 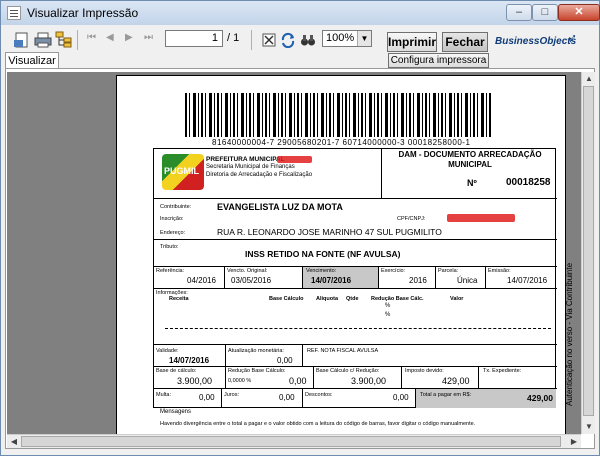 What do you see at coordinates (289, 41) in the screenshot?
I see `refresh-icon` at bounding box center [289, 41].